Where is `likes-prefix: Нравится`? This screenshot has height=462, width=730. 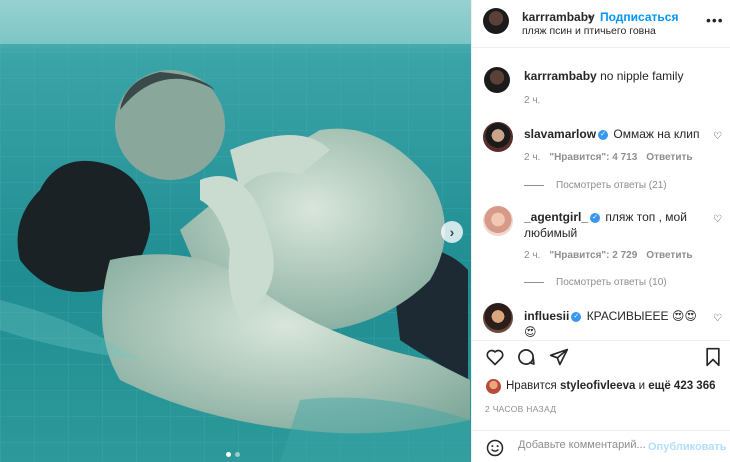
likes-prefix: Нравится is located at coordinates (531, 386).